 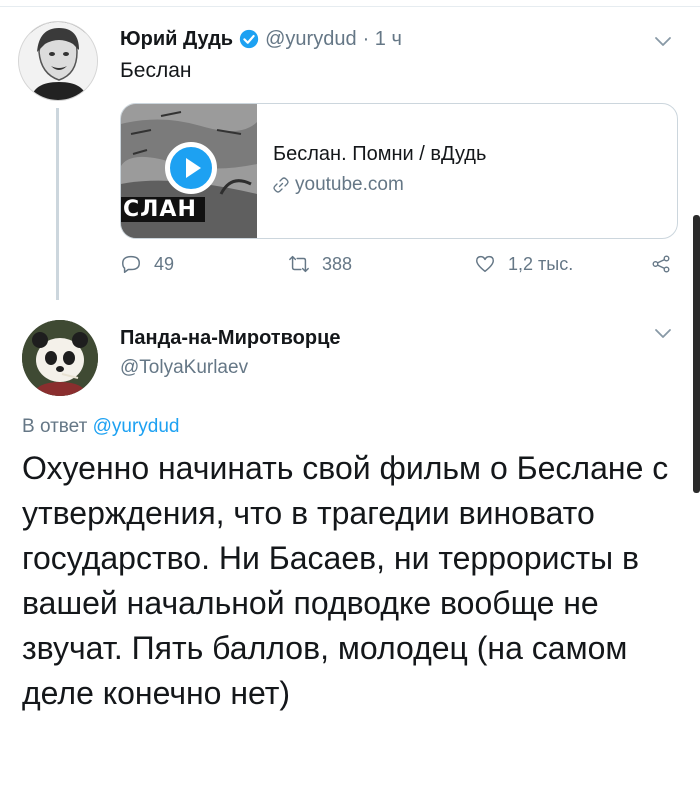 I want to click on reply-count: 49, so click(x=164, y=263).